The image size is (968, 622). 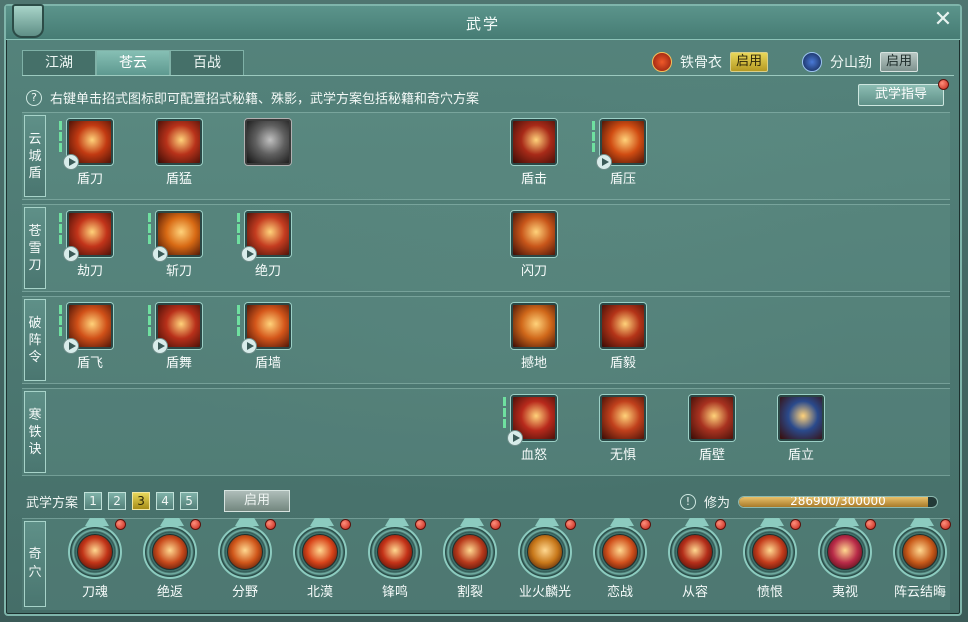 What do you see at coordinates (175, 328) in the screenshot?
I see `shield-dance-icon` at bounding box center [175, 328].